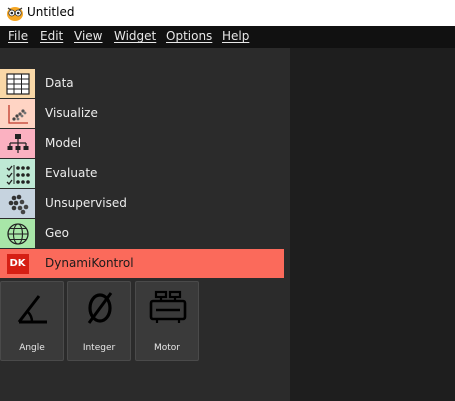 The width and height of the screenshot is (455, 401). I want to click on widget-label: Motor, so click(166, 348).